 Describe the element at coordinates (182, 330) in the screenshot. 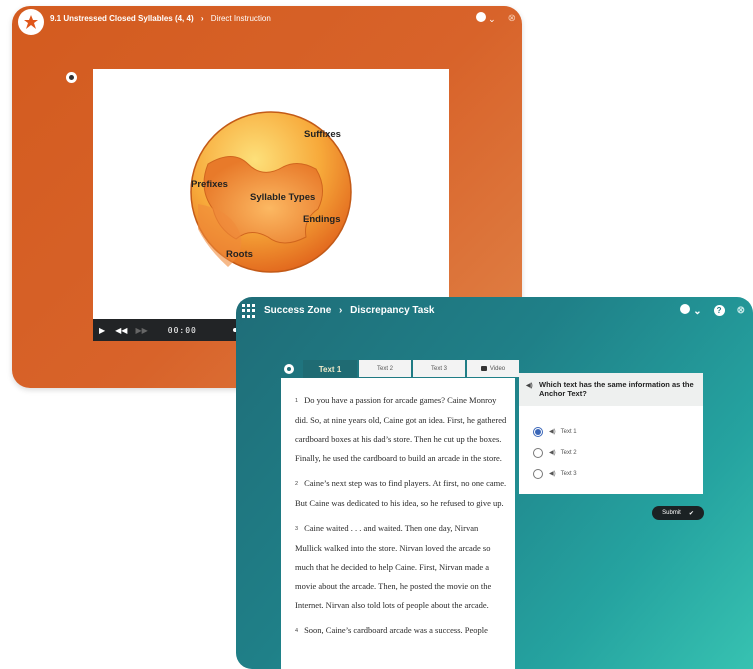

I see `video-time: 00:00` at that location.